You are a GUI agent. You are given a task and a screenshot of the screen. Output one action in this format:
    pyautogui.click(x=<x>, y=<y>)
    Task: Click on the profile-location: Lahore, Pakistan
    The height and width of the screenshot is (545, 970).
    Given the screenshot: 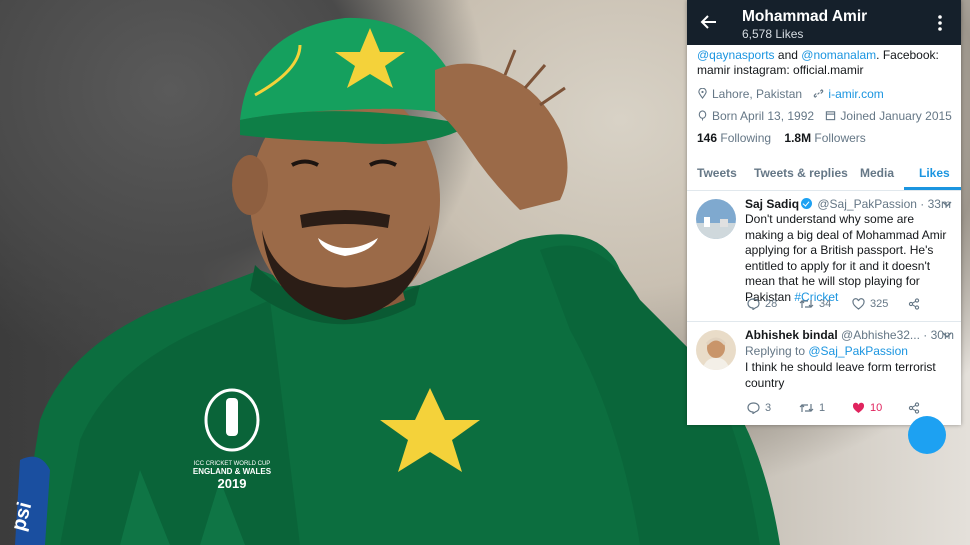 What is the action you would take?
    pyautogui.click(x=757, y=93)
    